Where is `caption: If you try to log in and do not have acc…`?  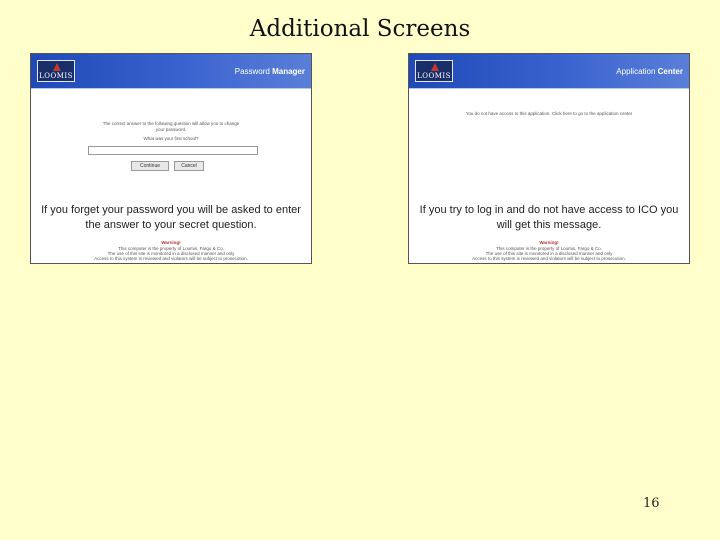 caption: If you try to log in and do not have acc… is located at coordinates (549, 218).